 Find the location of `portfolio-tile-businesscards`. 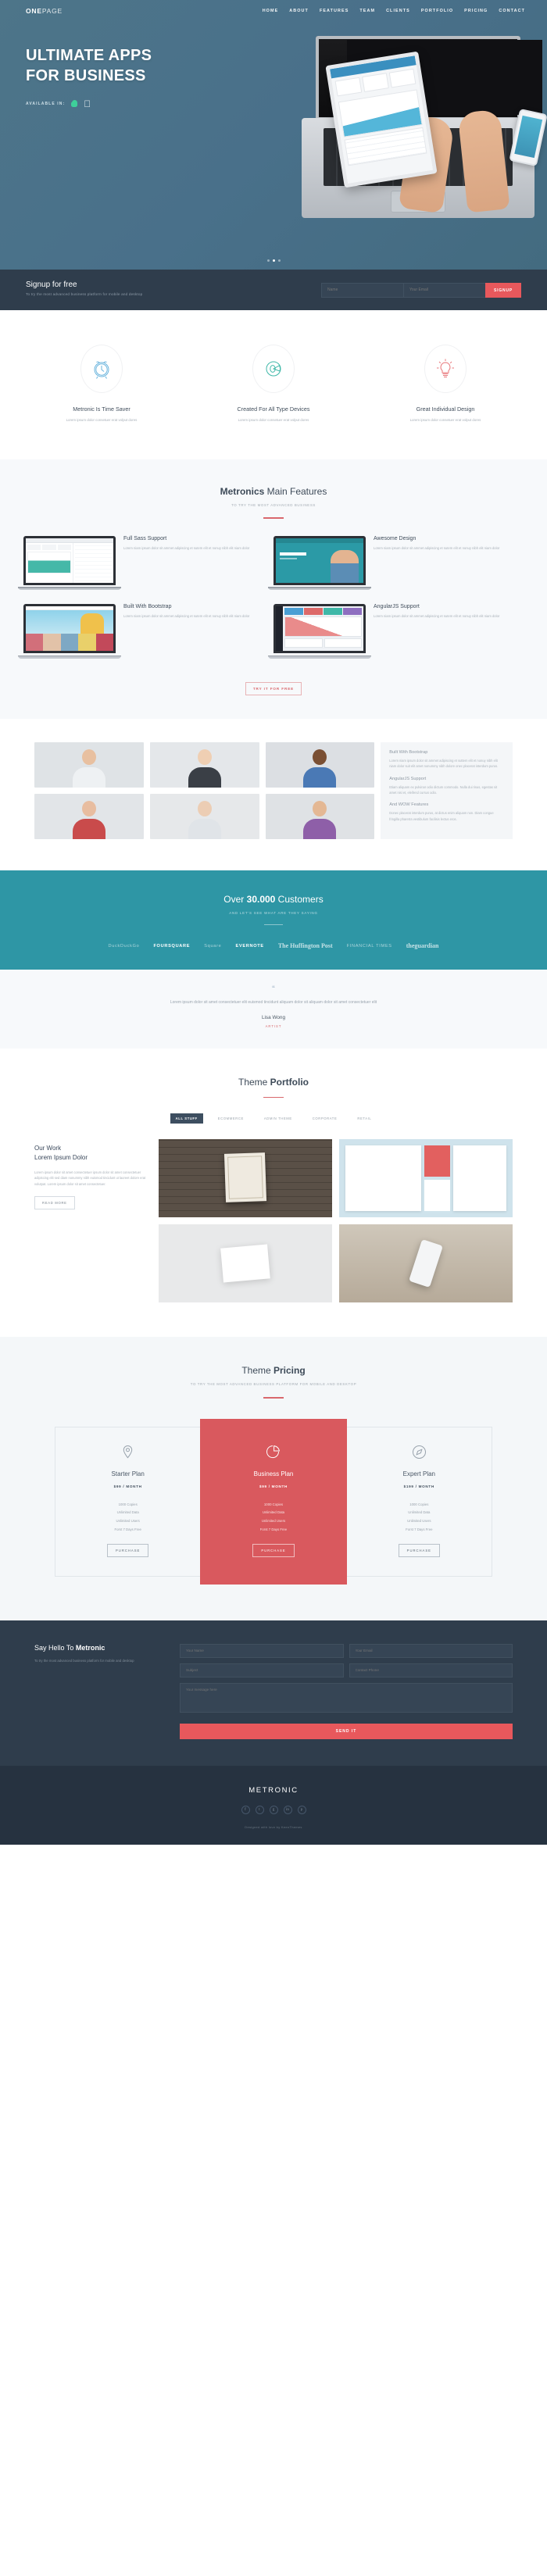

portfolio-tile-businesscards is located at coordinates (246, 1263).